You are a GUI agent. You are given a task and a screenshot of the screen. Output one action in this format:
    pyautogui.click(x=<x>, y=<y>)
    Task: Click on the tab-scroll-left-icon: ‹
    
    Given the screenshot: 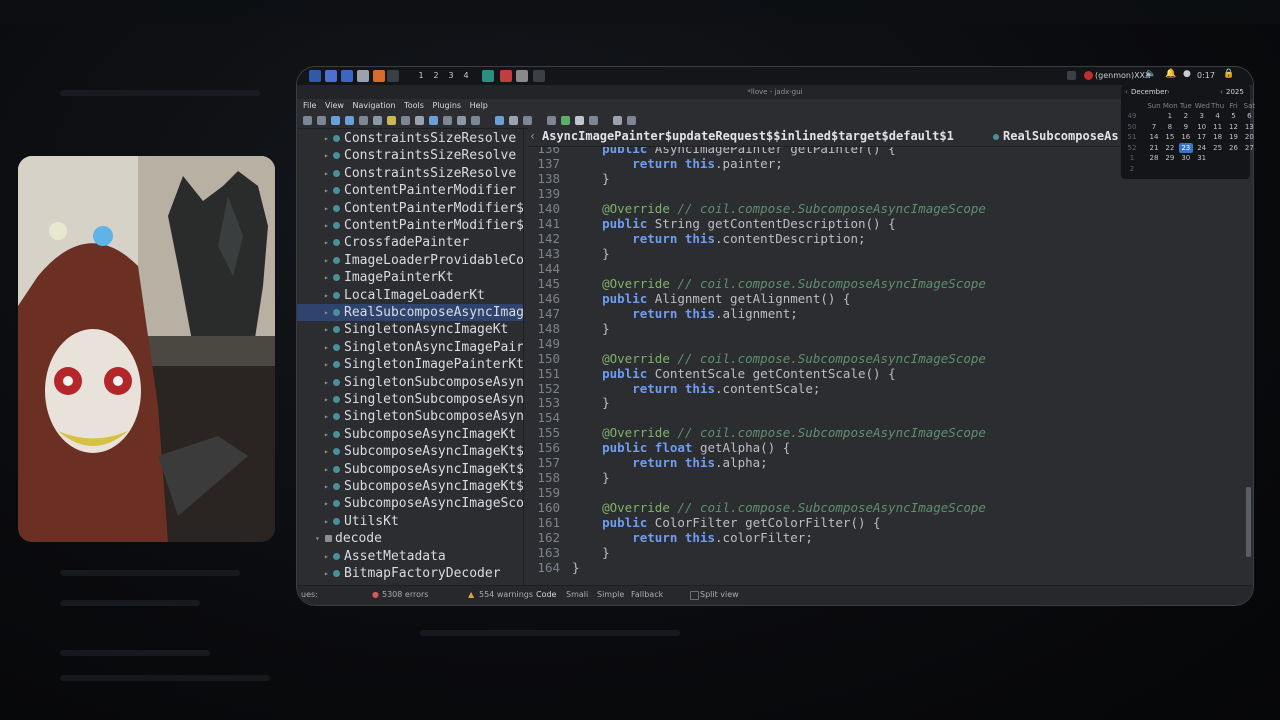 What is the action you would take?
    pyautogui.click(x=532, y=136)
    